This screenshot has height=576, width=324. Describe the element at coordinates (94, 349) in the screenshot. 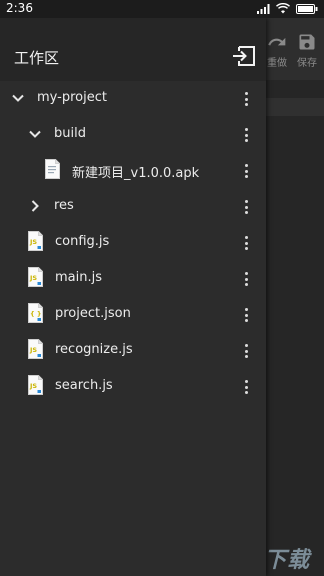

I see `tree-item-label: recognize.js` at that location.